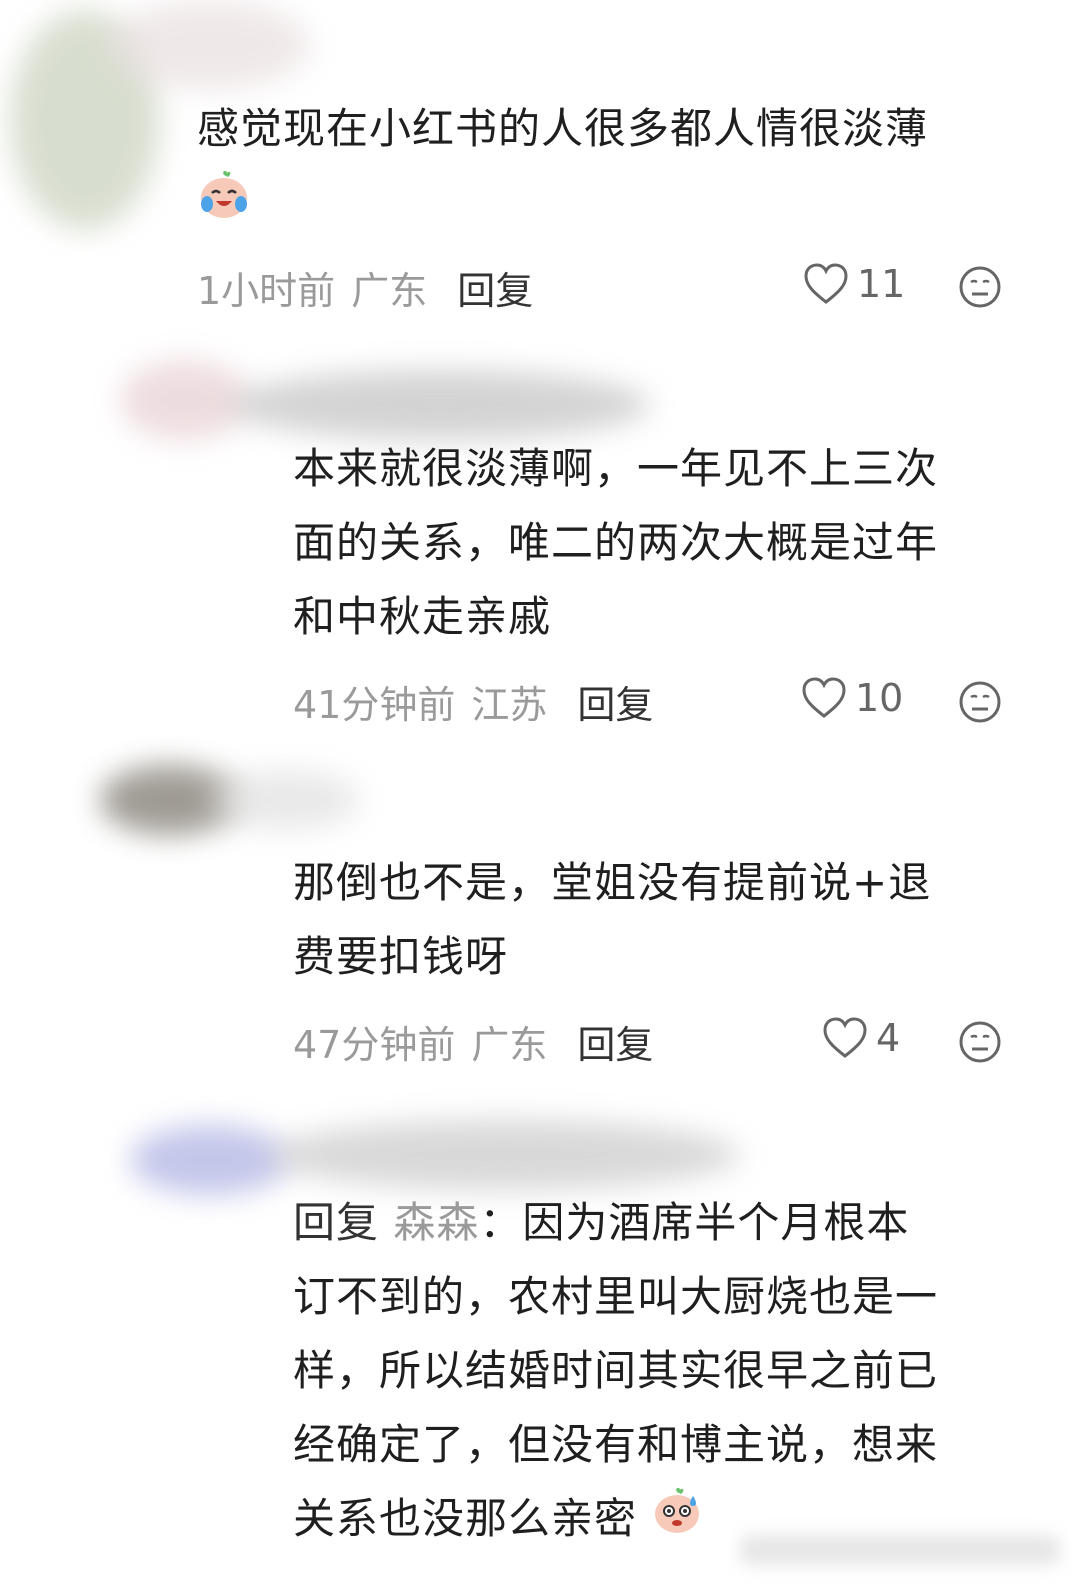 The image size is (1080, 1585). Describe the element at coordinates (374, 1044) in the screenshot. I see `comment-time: 47分钟前` at that location.